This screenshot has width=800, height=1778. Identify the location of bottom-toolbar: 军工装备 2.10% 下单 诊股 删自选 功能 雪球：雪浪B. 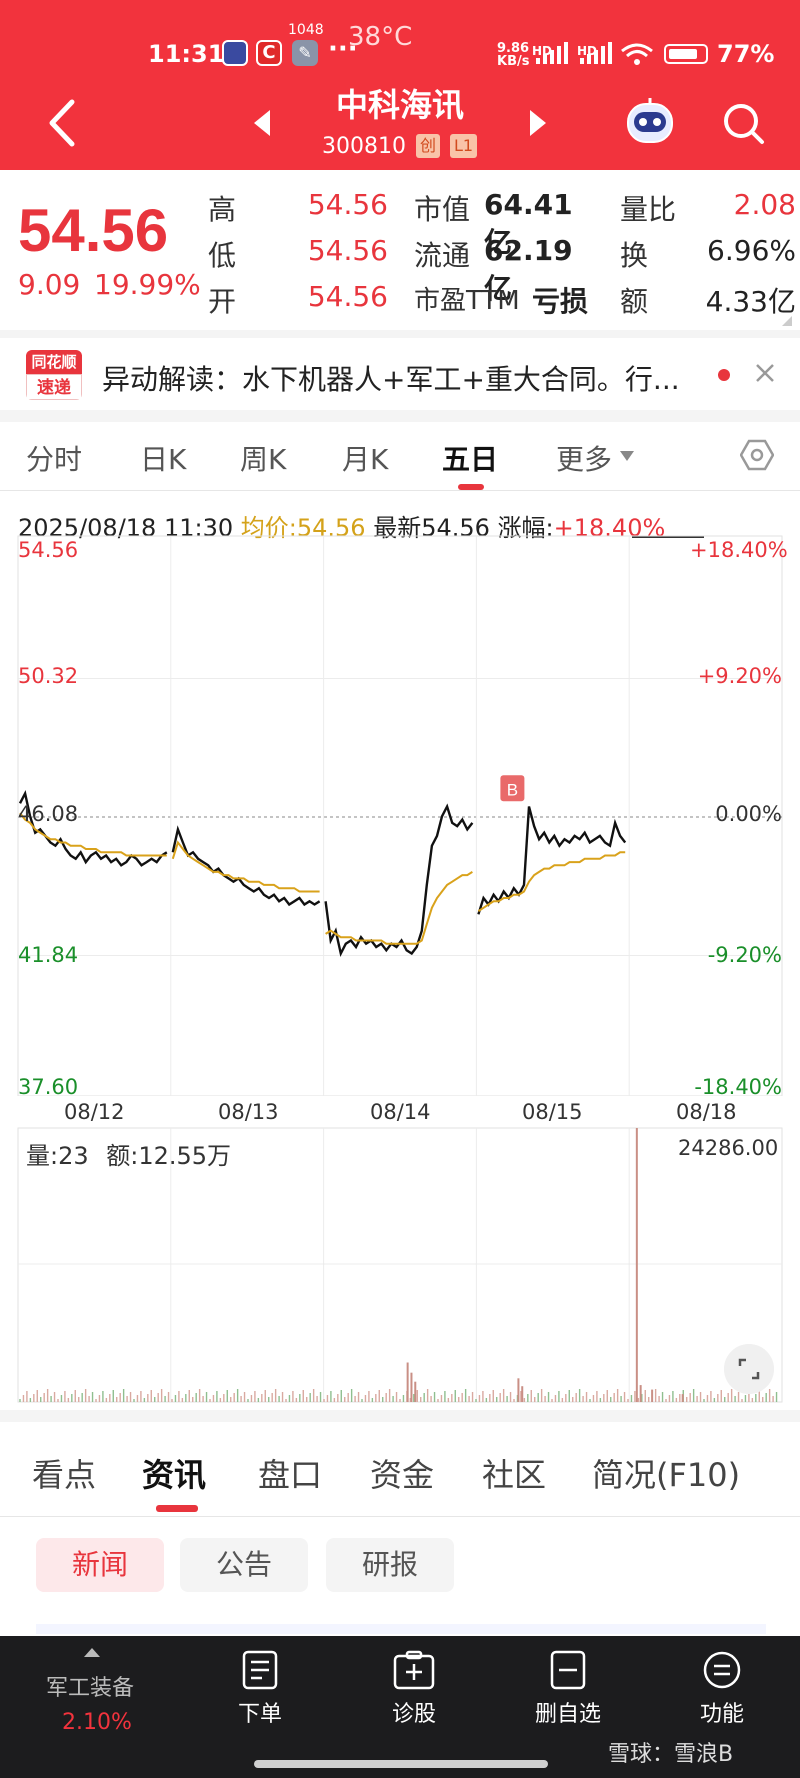
(400, 1707).